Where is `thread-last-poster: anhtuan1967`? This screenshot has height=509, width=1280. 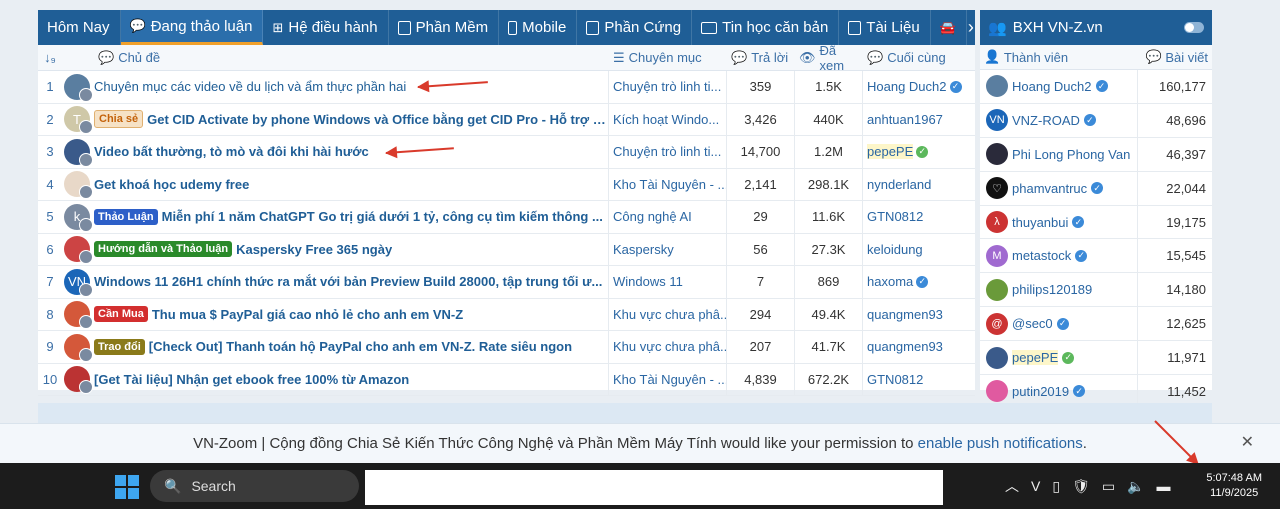 thread-last-poster: anhtuan1967 is located at coordinates (919, 120).